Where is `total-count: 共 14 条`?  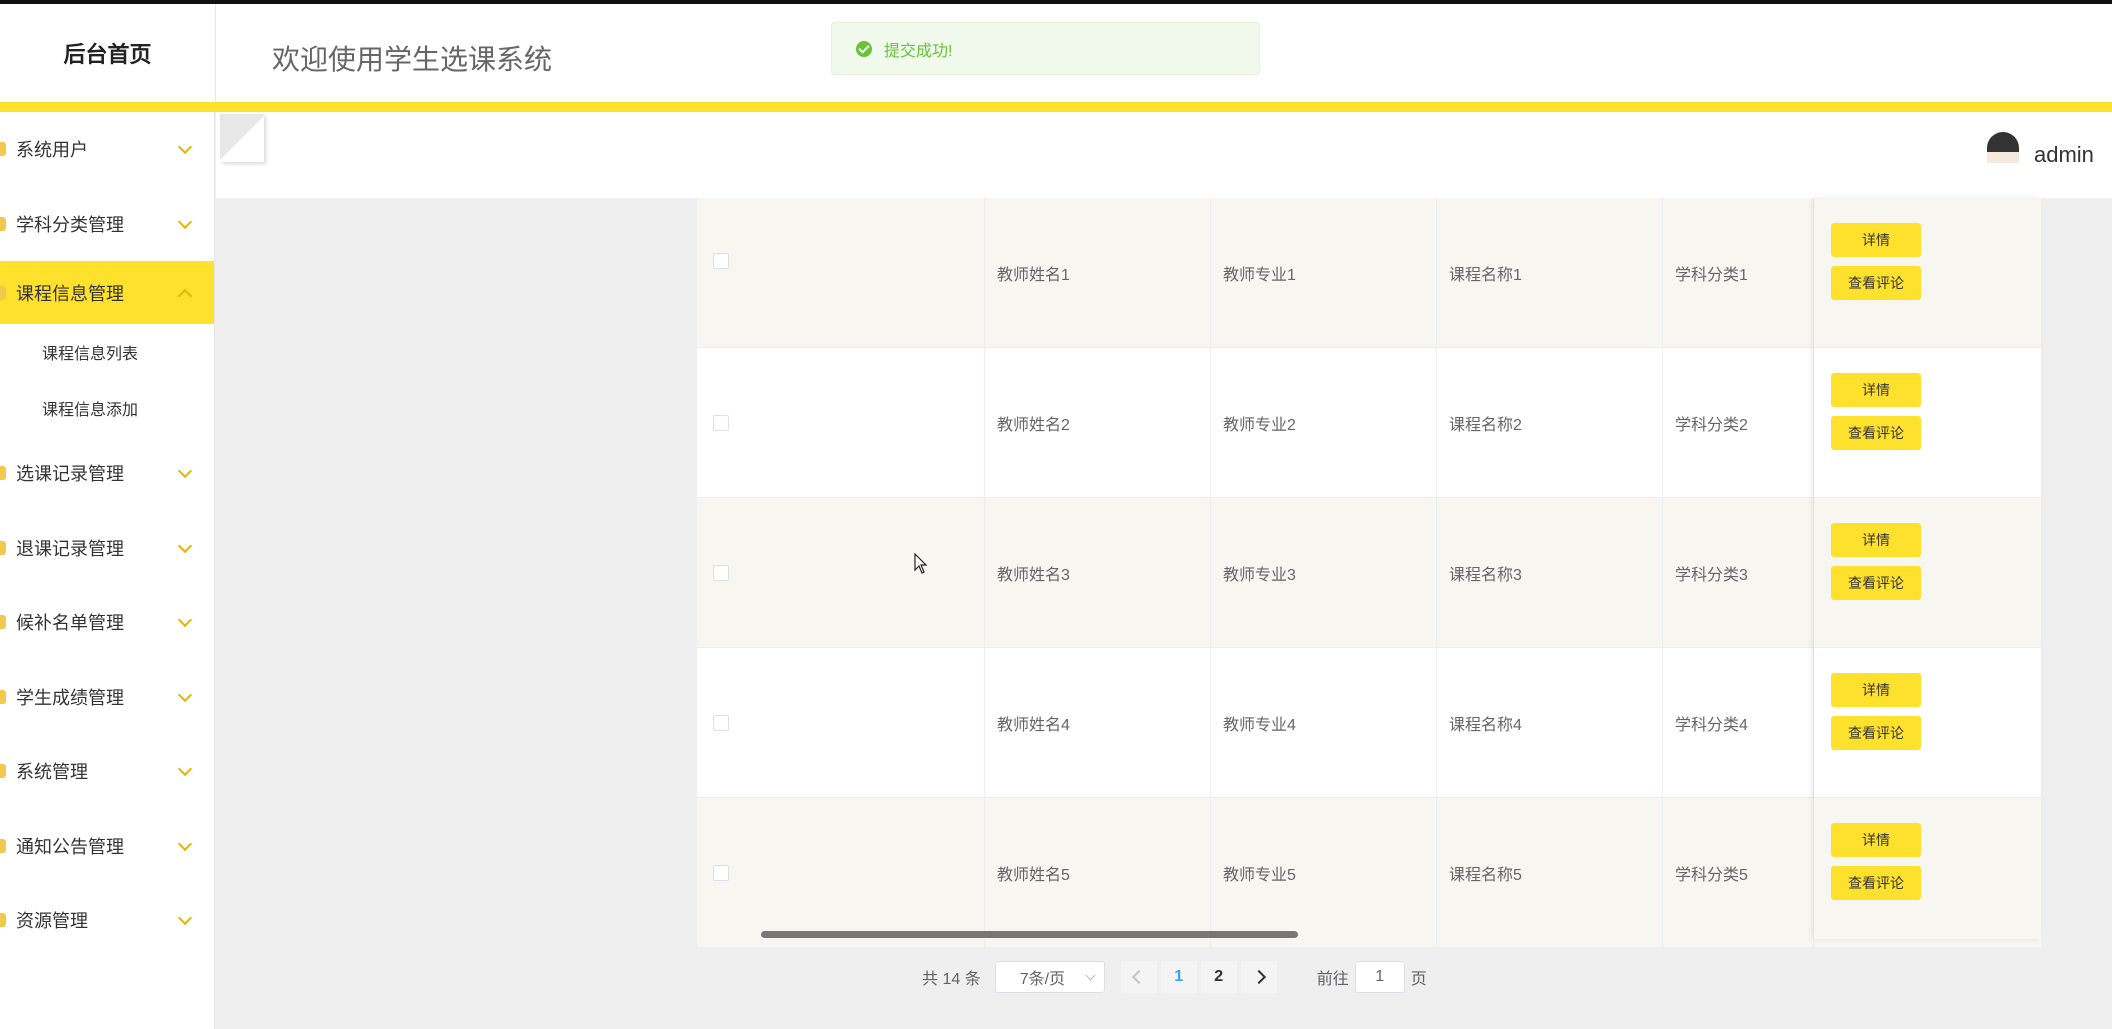
total-count: 共 14 条 is located at coordinates (951, 979).